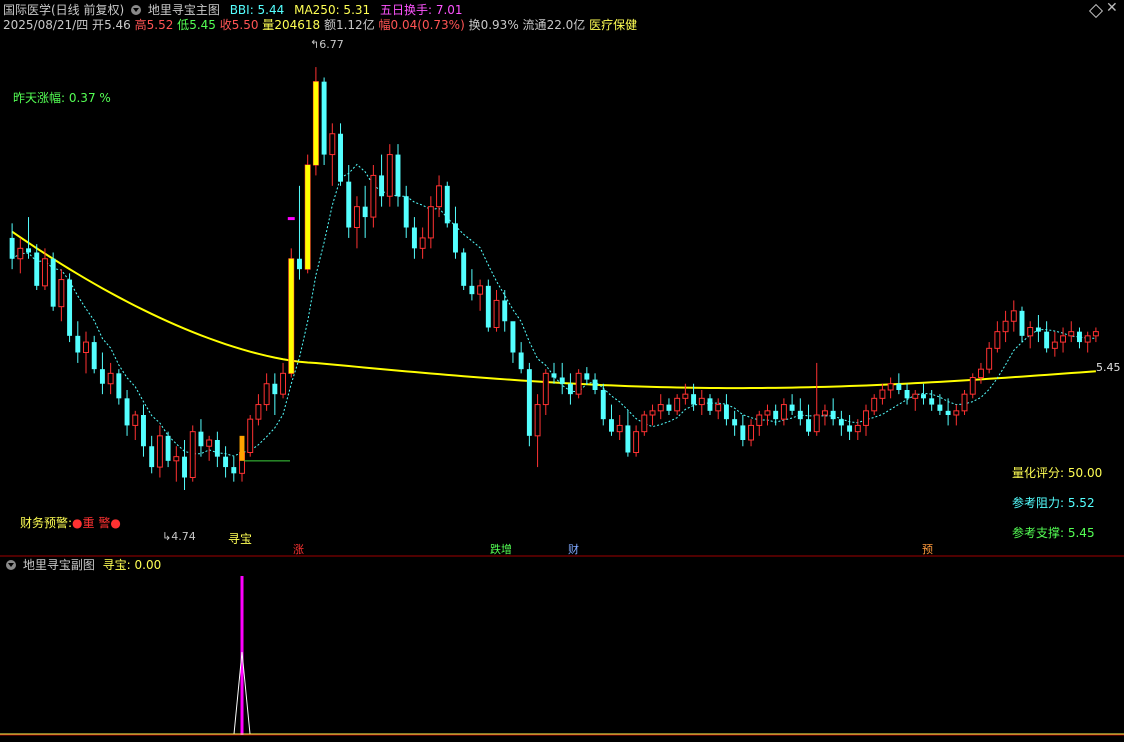 This screenshot has height=742, width=1124. I want to click on event-tag-yu: 预, so click(927, 549).